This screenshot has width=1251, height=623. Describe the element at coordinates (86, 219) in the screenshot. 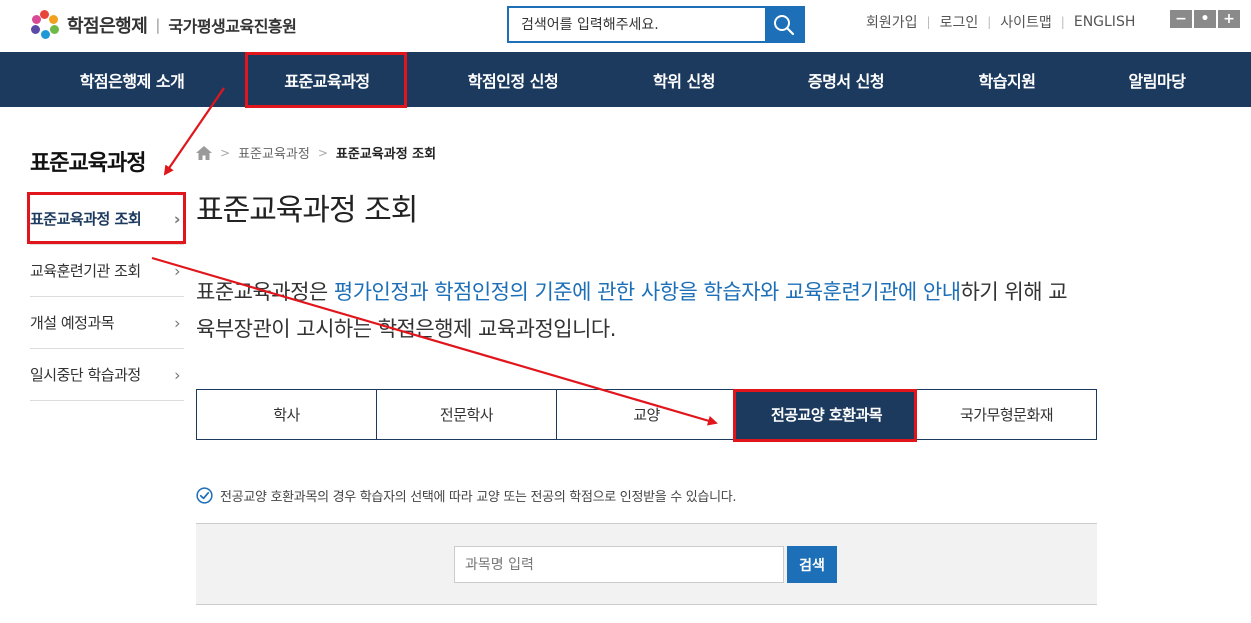

I see `sidebar-item-label: 표준교육과정 조회` at that location.